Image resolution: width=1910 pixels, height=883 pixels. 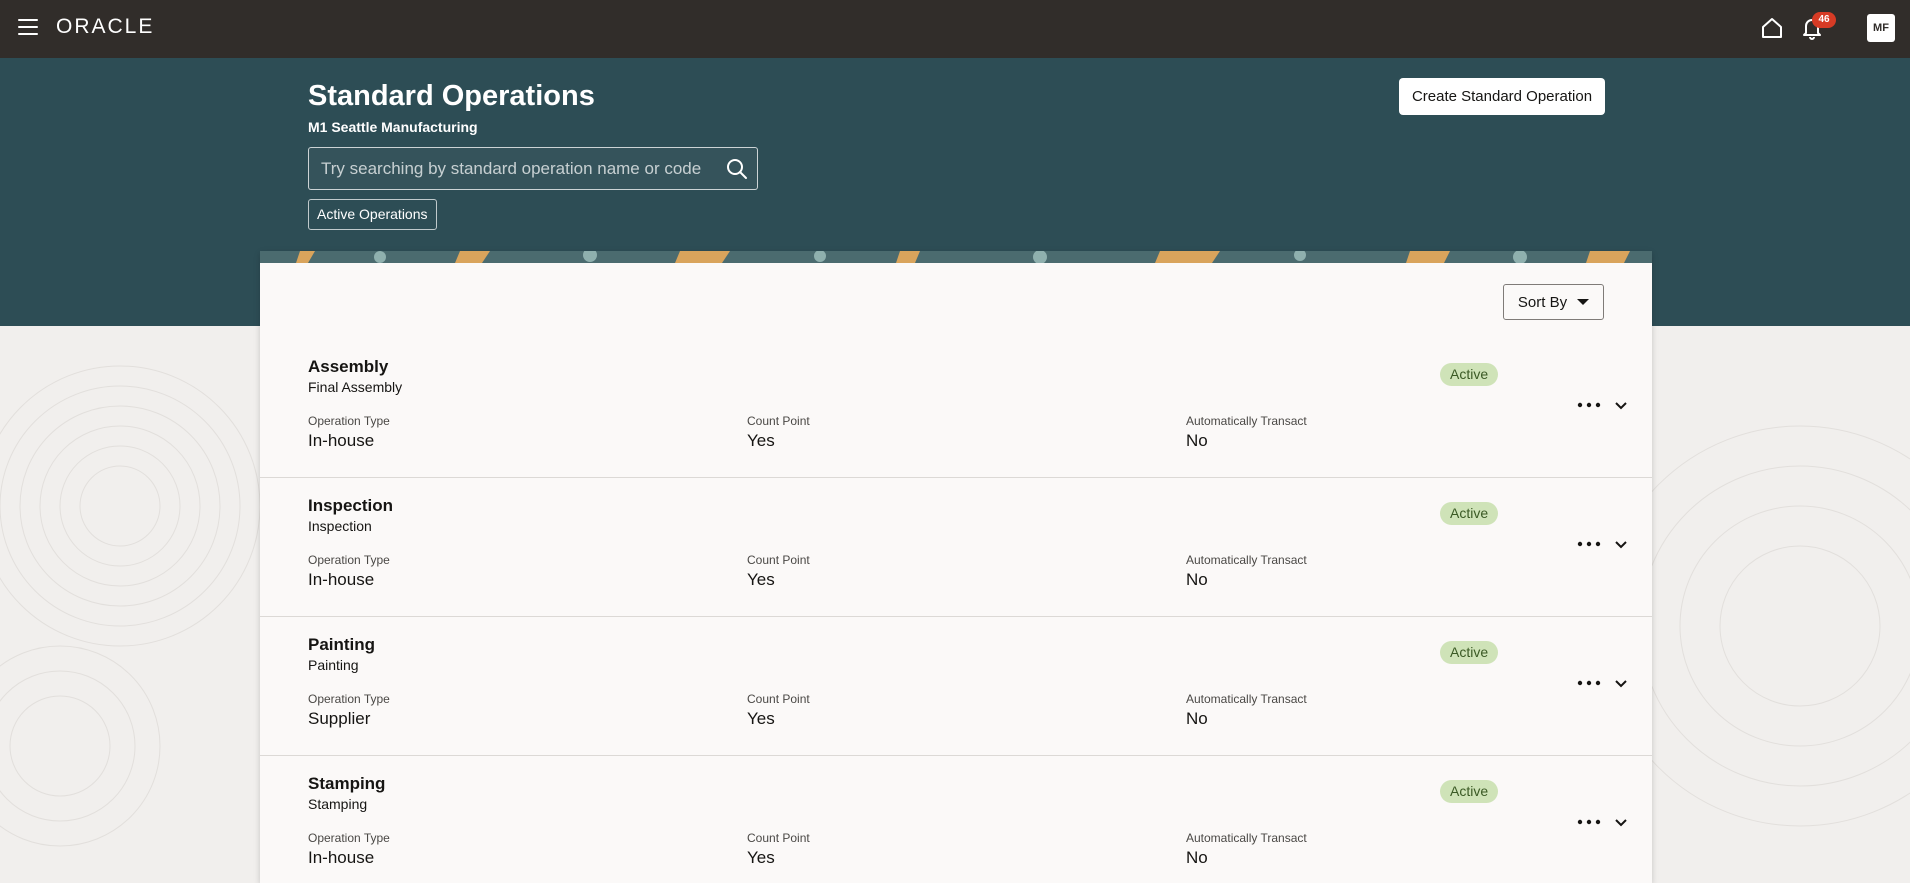 What do you see at coordinates (333, 665) in the screenshot?
I see `operation-description: Painting` at bounding box center [333, 665].